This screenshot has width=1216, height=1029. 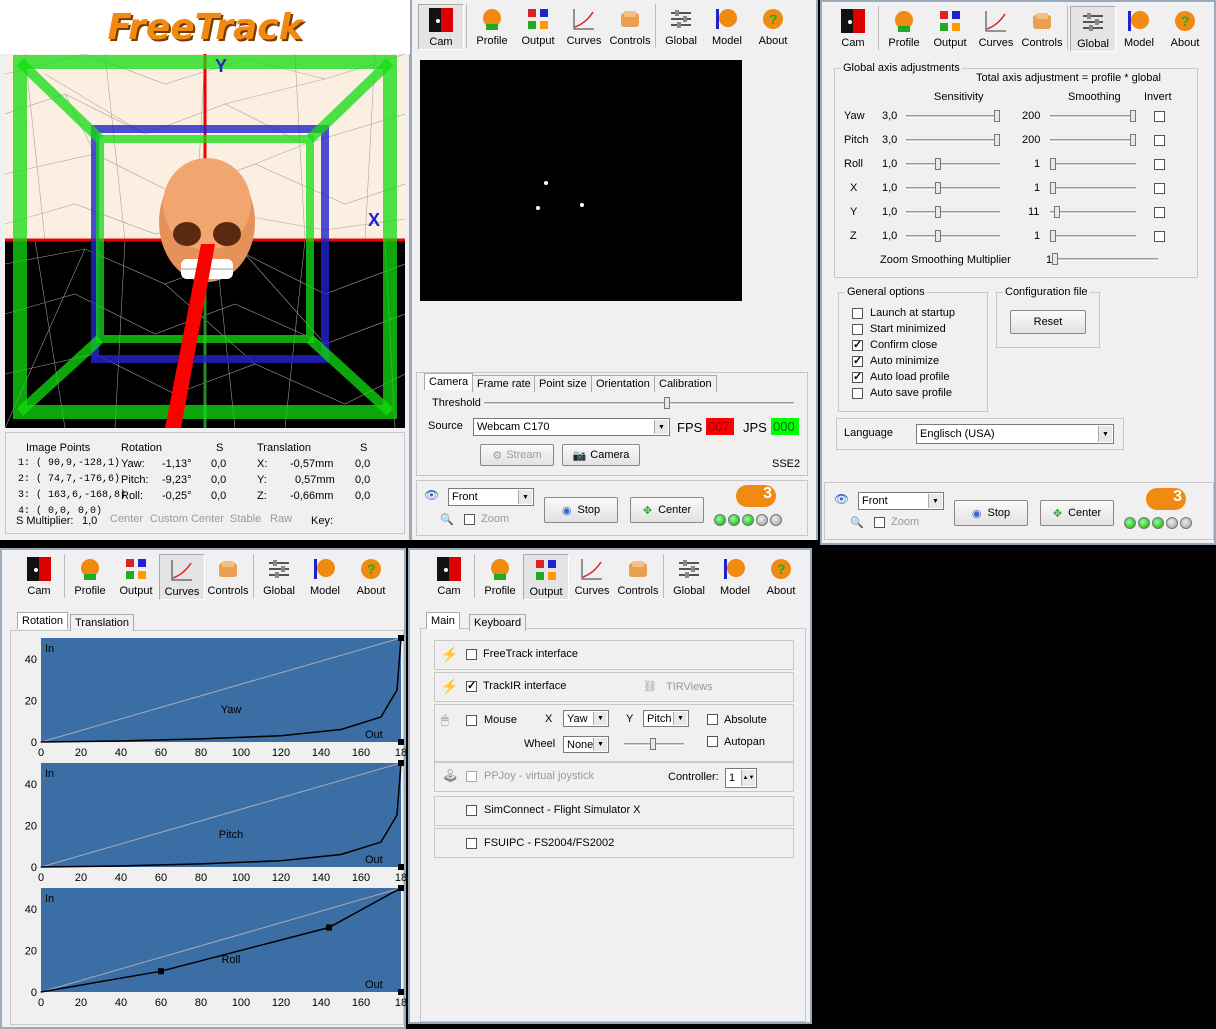 What do you see at coordinates (741, 778) in the screenshot?
I see `controller-spinner: 1 ▲▼` at bounding box center [741, 778].